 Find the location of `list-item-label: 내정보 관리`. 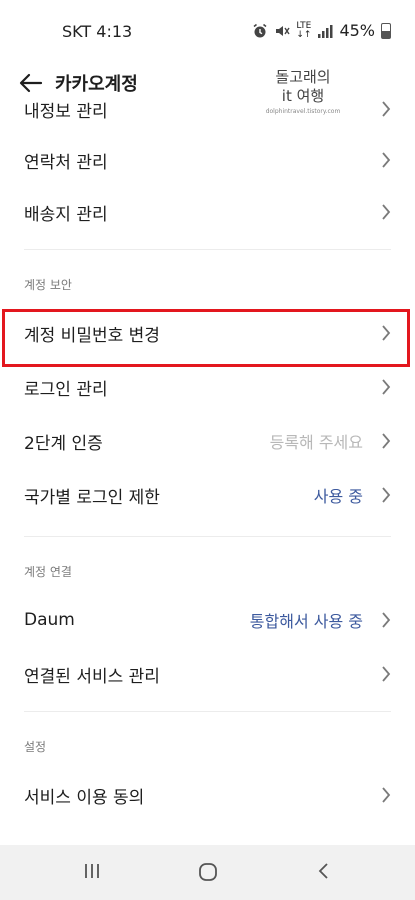

list-item-label: 내정보 관리 is located at coordinates (66, 111).